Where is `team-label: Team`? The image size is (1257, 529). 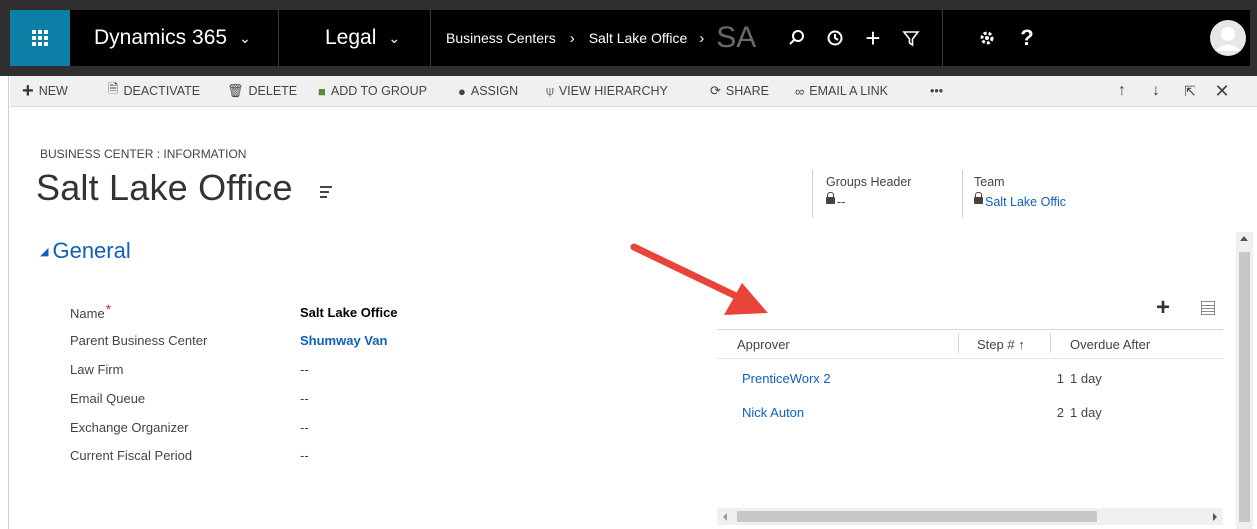 team-label: Team is located at coordinates (989, 182).